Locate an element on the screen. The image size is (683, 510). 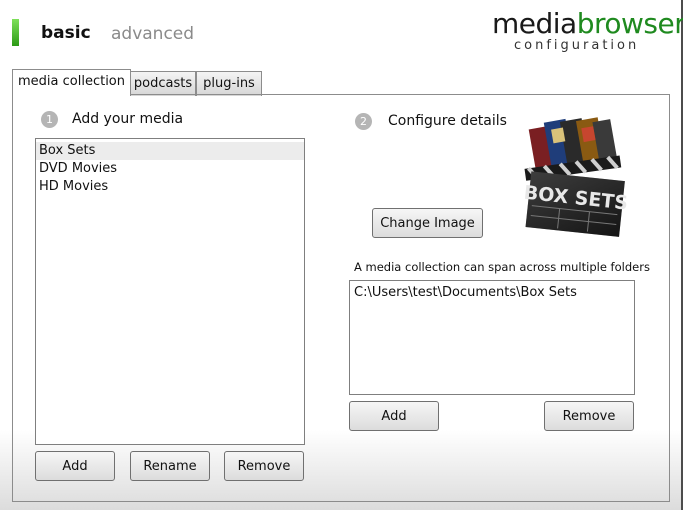
logo-word-browser: browser is located at coordinates (629, 23).